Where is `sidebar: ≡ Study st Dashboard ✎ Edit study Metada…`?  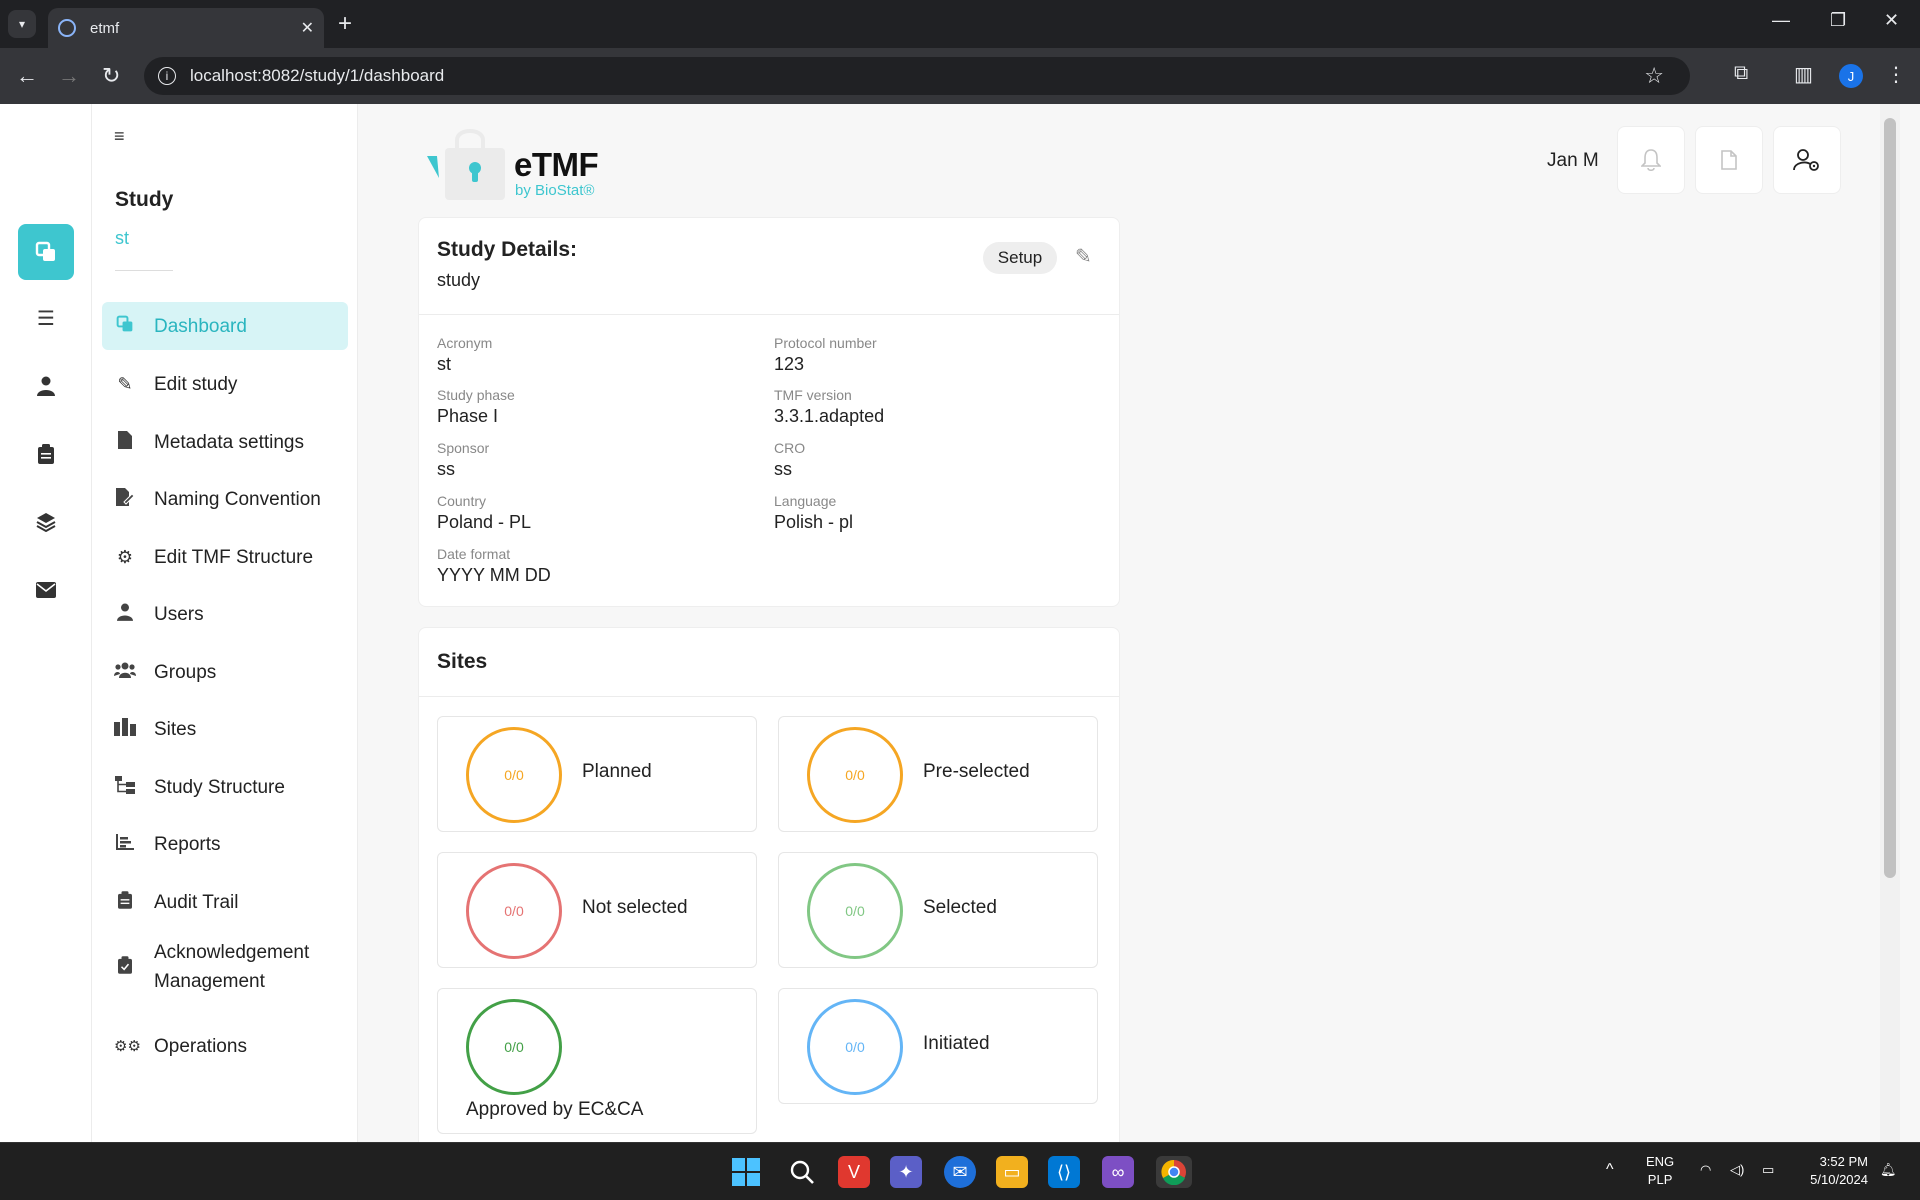
sidebar: ≡ Study st Dashboard ✎ Edit study Metada… is located at coordinates (225, 623).